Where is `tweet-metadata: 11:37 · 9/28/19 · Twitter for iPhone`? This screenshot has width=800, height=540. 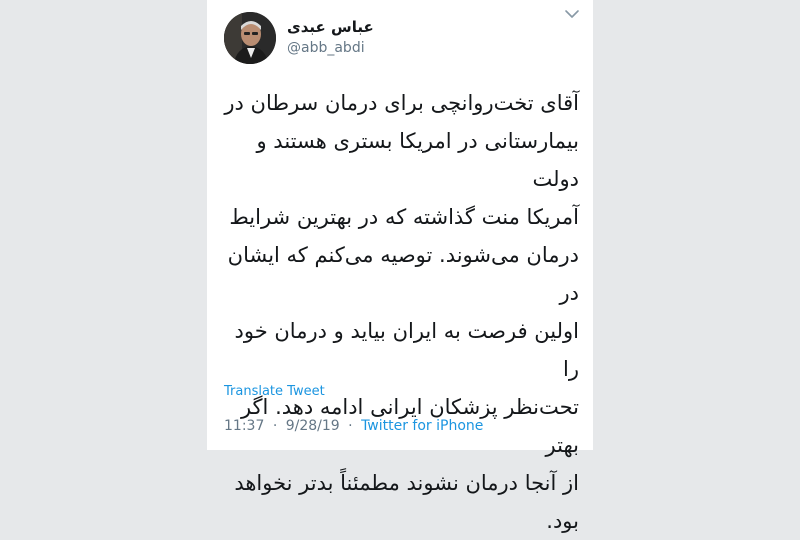 tweet-metadata: 11:37 · 9/28/19 · Twitter for iPhone is located at coordinates (353, 426).